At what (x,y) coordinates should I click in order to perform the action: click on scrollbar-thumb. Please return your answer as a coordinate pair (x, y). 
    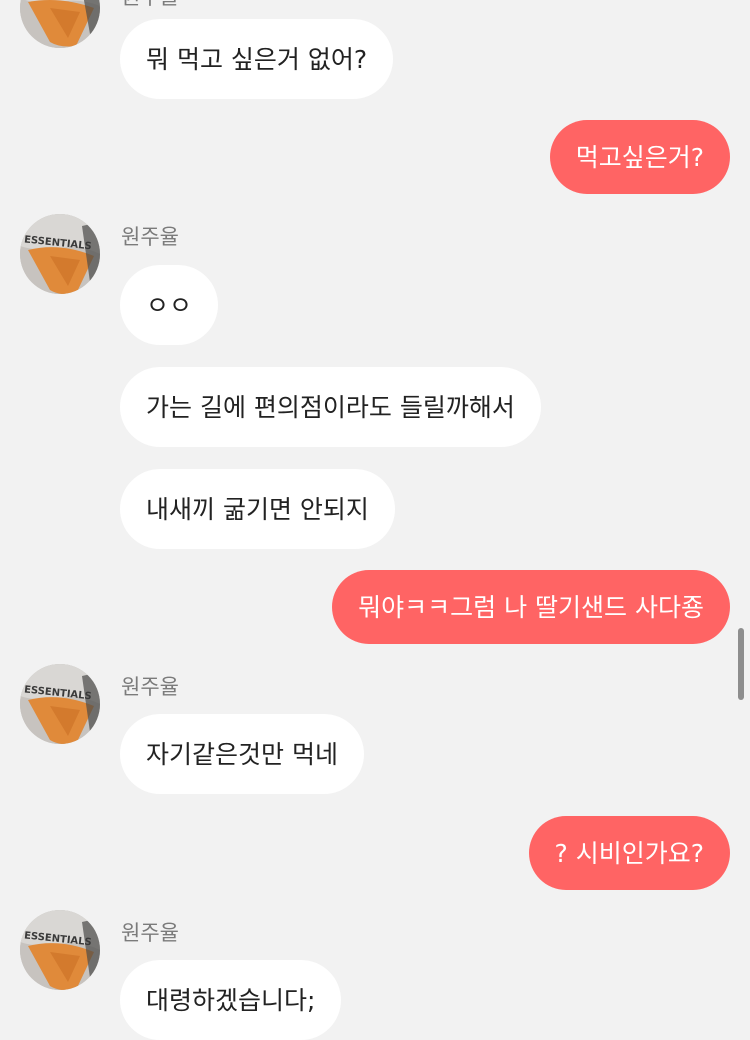
    Looking at the image, I should click on (741, 664).